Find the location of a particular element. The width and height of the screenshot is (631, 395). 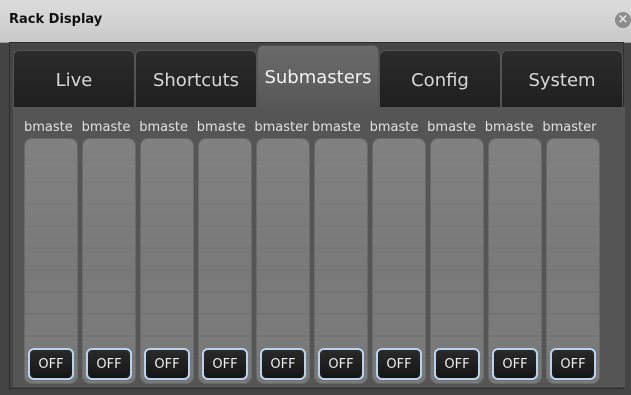

tab-system: System is located at coordinates (562, 78).